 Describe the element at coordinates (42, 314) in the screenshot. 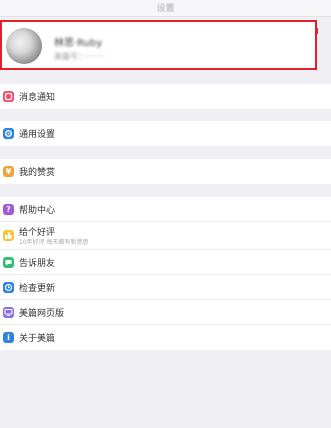

I see `row-label: 美篇网页版` at that location.